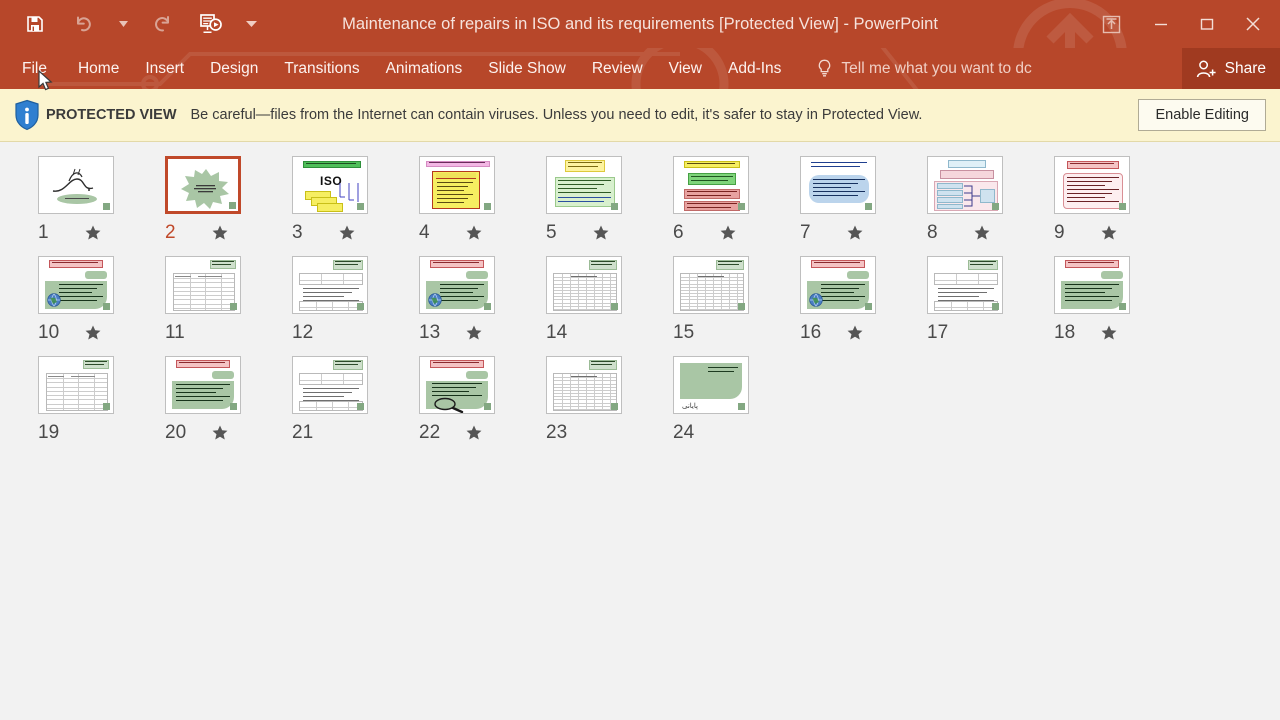 The width and height of the screenshot is (1280, 720). I want to click on ribbon-display-options-icon, so click(1111, 24).